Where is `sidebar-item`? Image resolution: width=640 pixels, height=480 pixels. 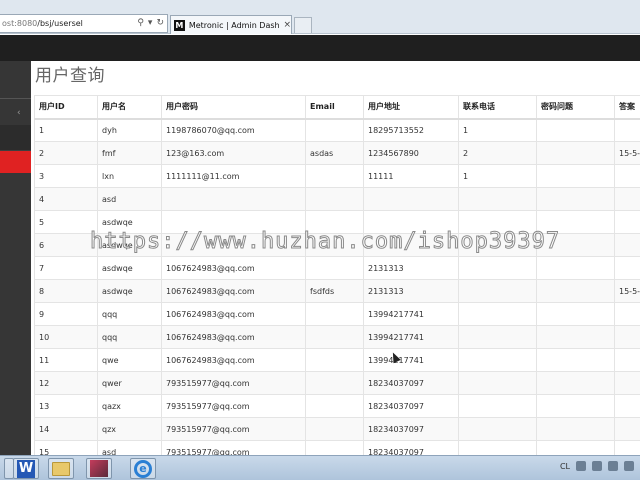 sidebar-item is located at coordinates (15, 138).